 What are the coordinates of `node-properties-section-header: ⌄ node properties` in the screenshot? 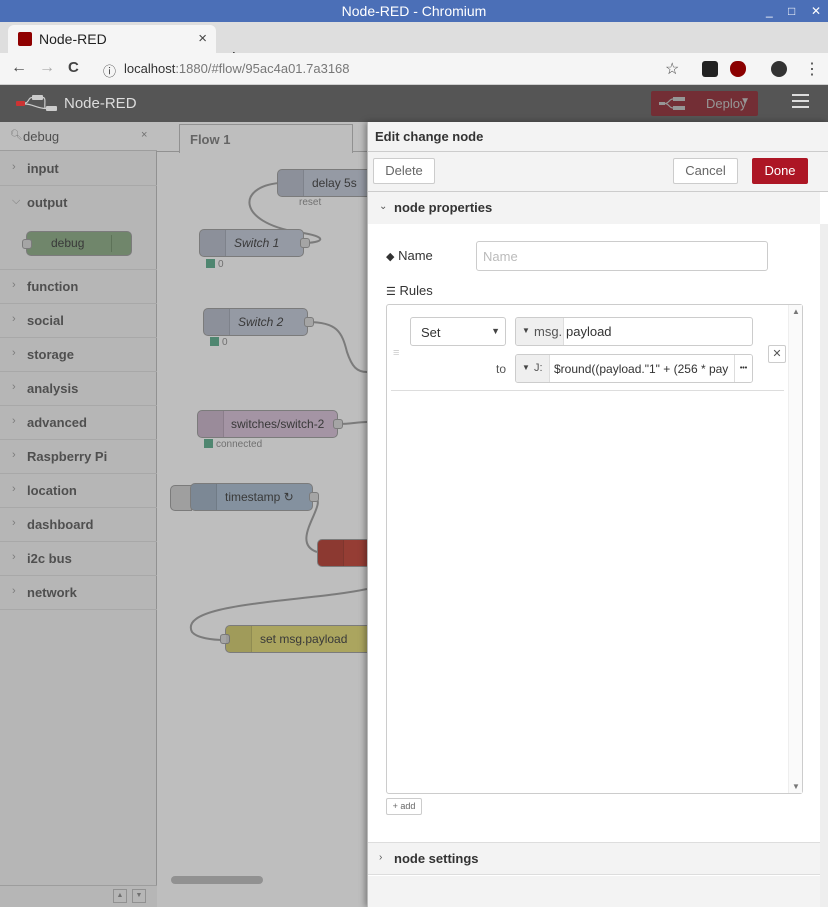 It's located at (594, 208).